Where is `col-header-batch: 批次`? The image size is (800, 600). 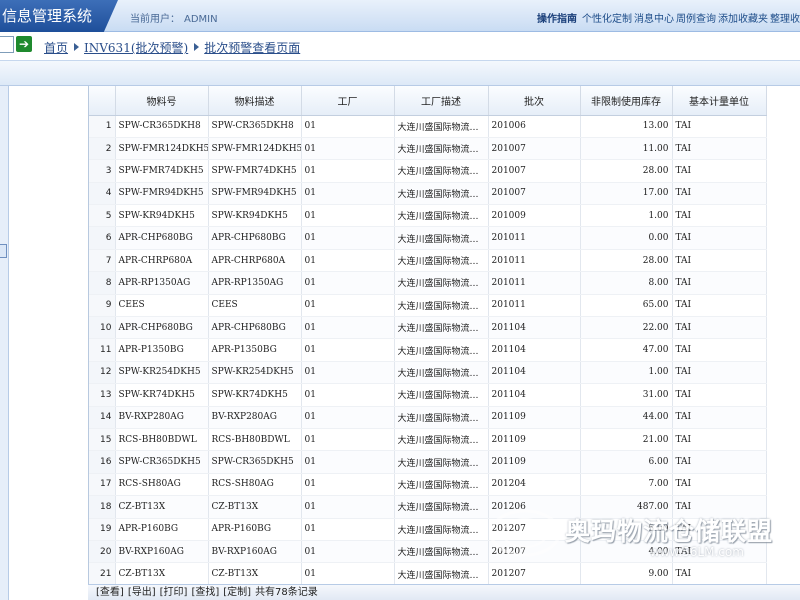
col-header-batch: 批次 is located at coordinates (534, 101).